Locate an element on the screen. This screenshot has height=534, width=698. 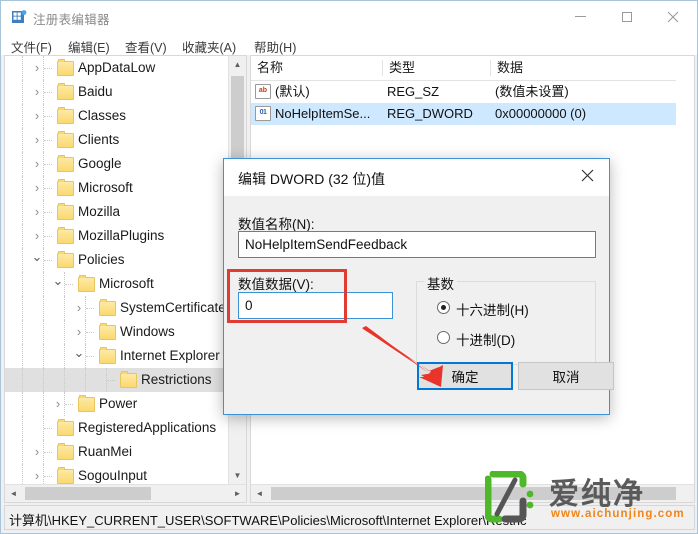
table-row: ab (默认) REG_SZ (数值未设置) is located at coordinates (463, 92).